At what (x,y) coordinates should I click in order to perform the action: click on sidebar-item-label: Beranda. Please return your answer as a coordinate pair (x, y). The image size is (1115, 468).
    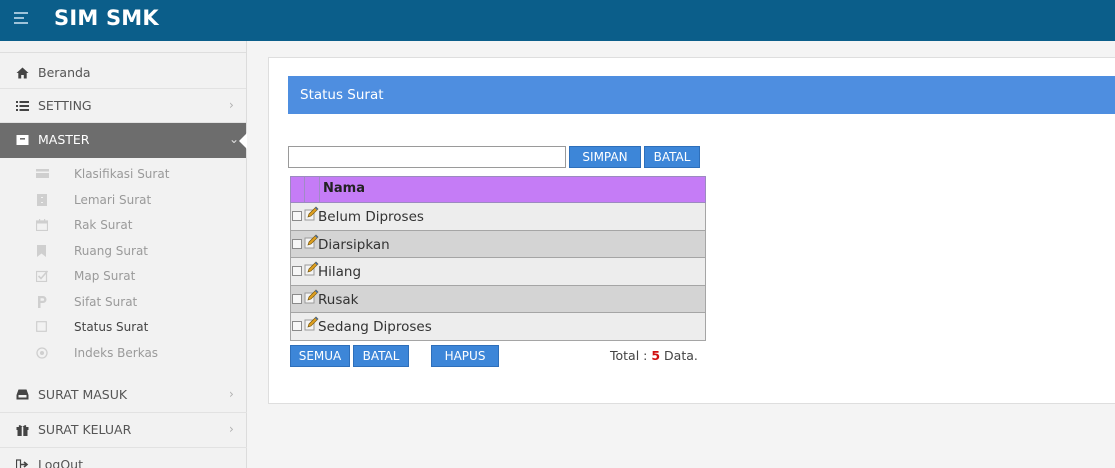
    Looking at the image, I should click on (64, 72).